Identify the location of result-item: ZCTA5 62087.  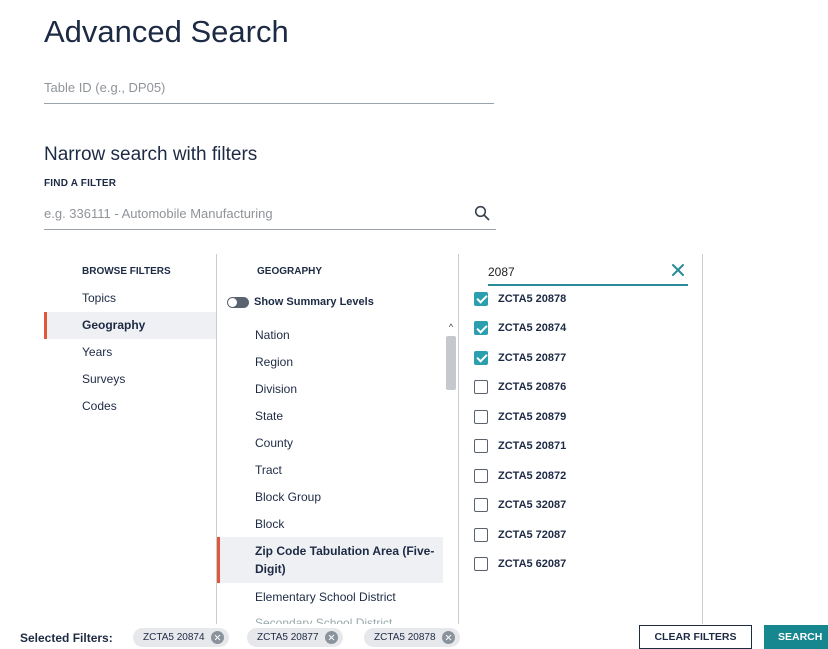
(584, 565).